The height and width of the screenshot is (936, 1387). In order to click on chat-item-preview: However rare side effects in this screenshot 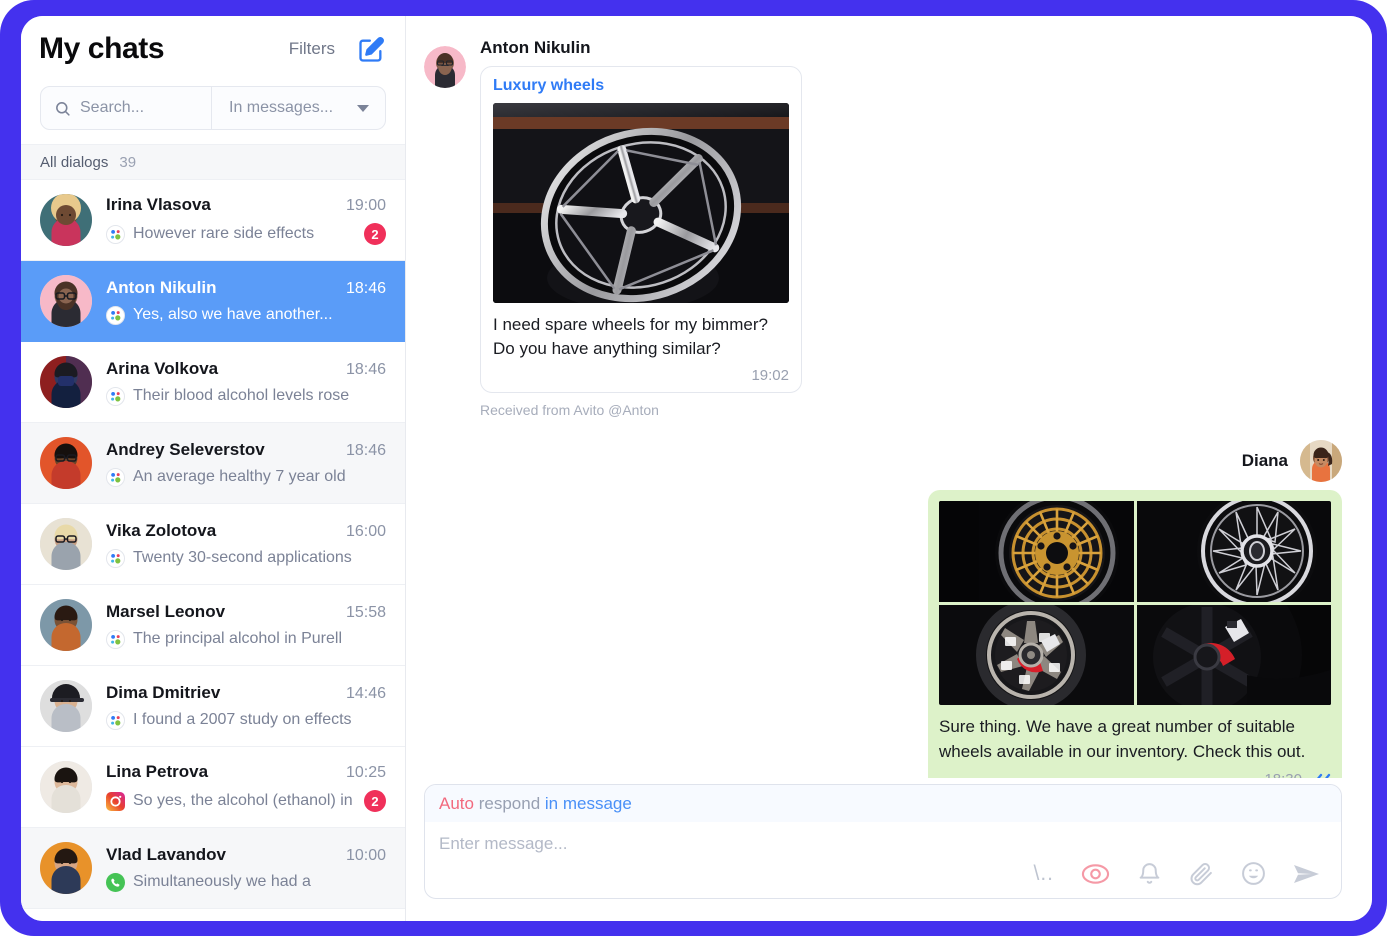, I will do `click(224, 233)`.